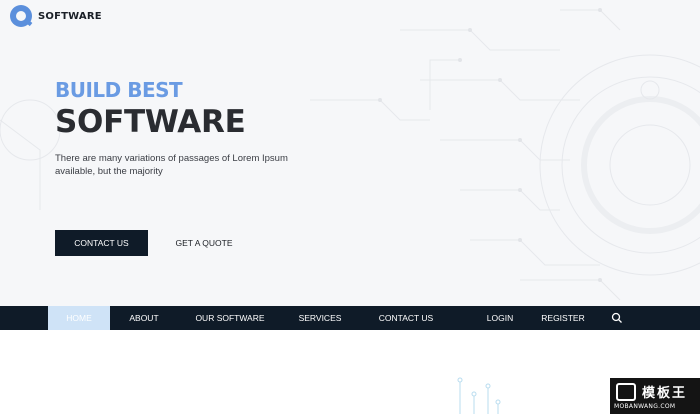 The image size is (700, 414). I want to click on nav-item-register: REGISTER, so click(563, 318).